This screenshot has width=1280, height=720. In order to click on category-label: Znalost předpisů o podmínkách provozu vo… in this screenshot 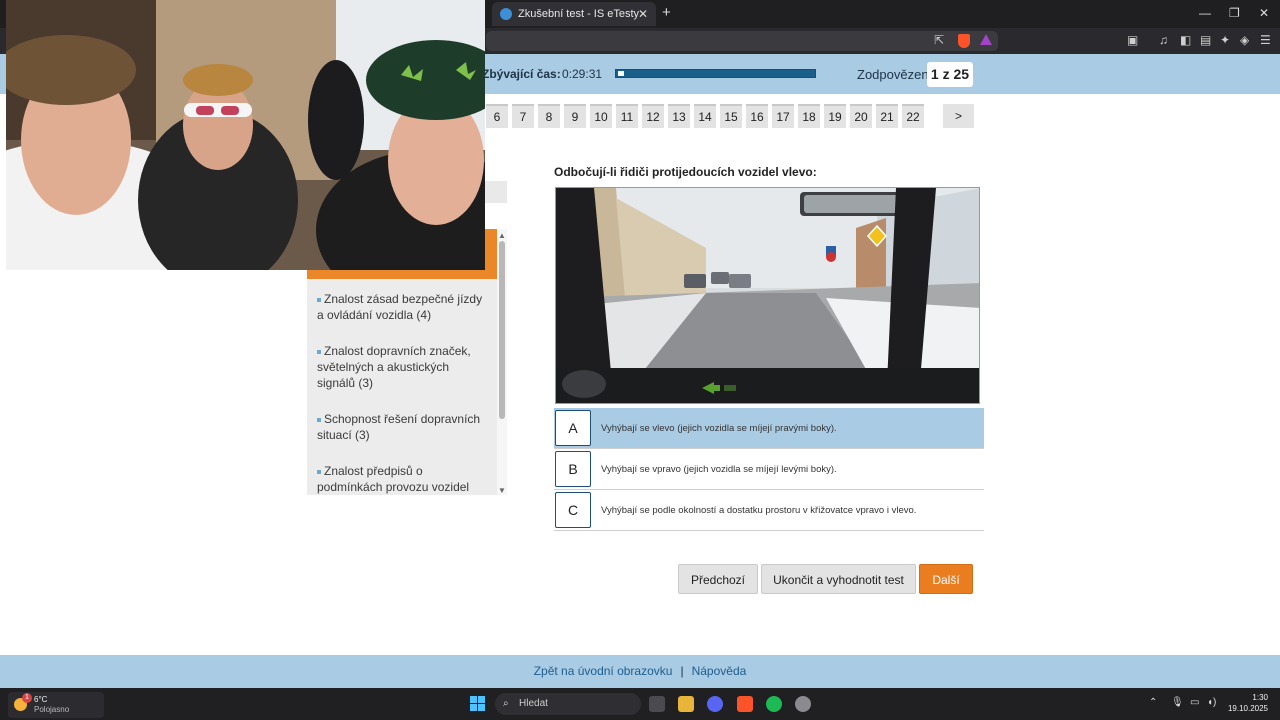, I will do `click(393, 479)`.